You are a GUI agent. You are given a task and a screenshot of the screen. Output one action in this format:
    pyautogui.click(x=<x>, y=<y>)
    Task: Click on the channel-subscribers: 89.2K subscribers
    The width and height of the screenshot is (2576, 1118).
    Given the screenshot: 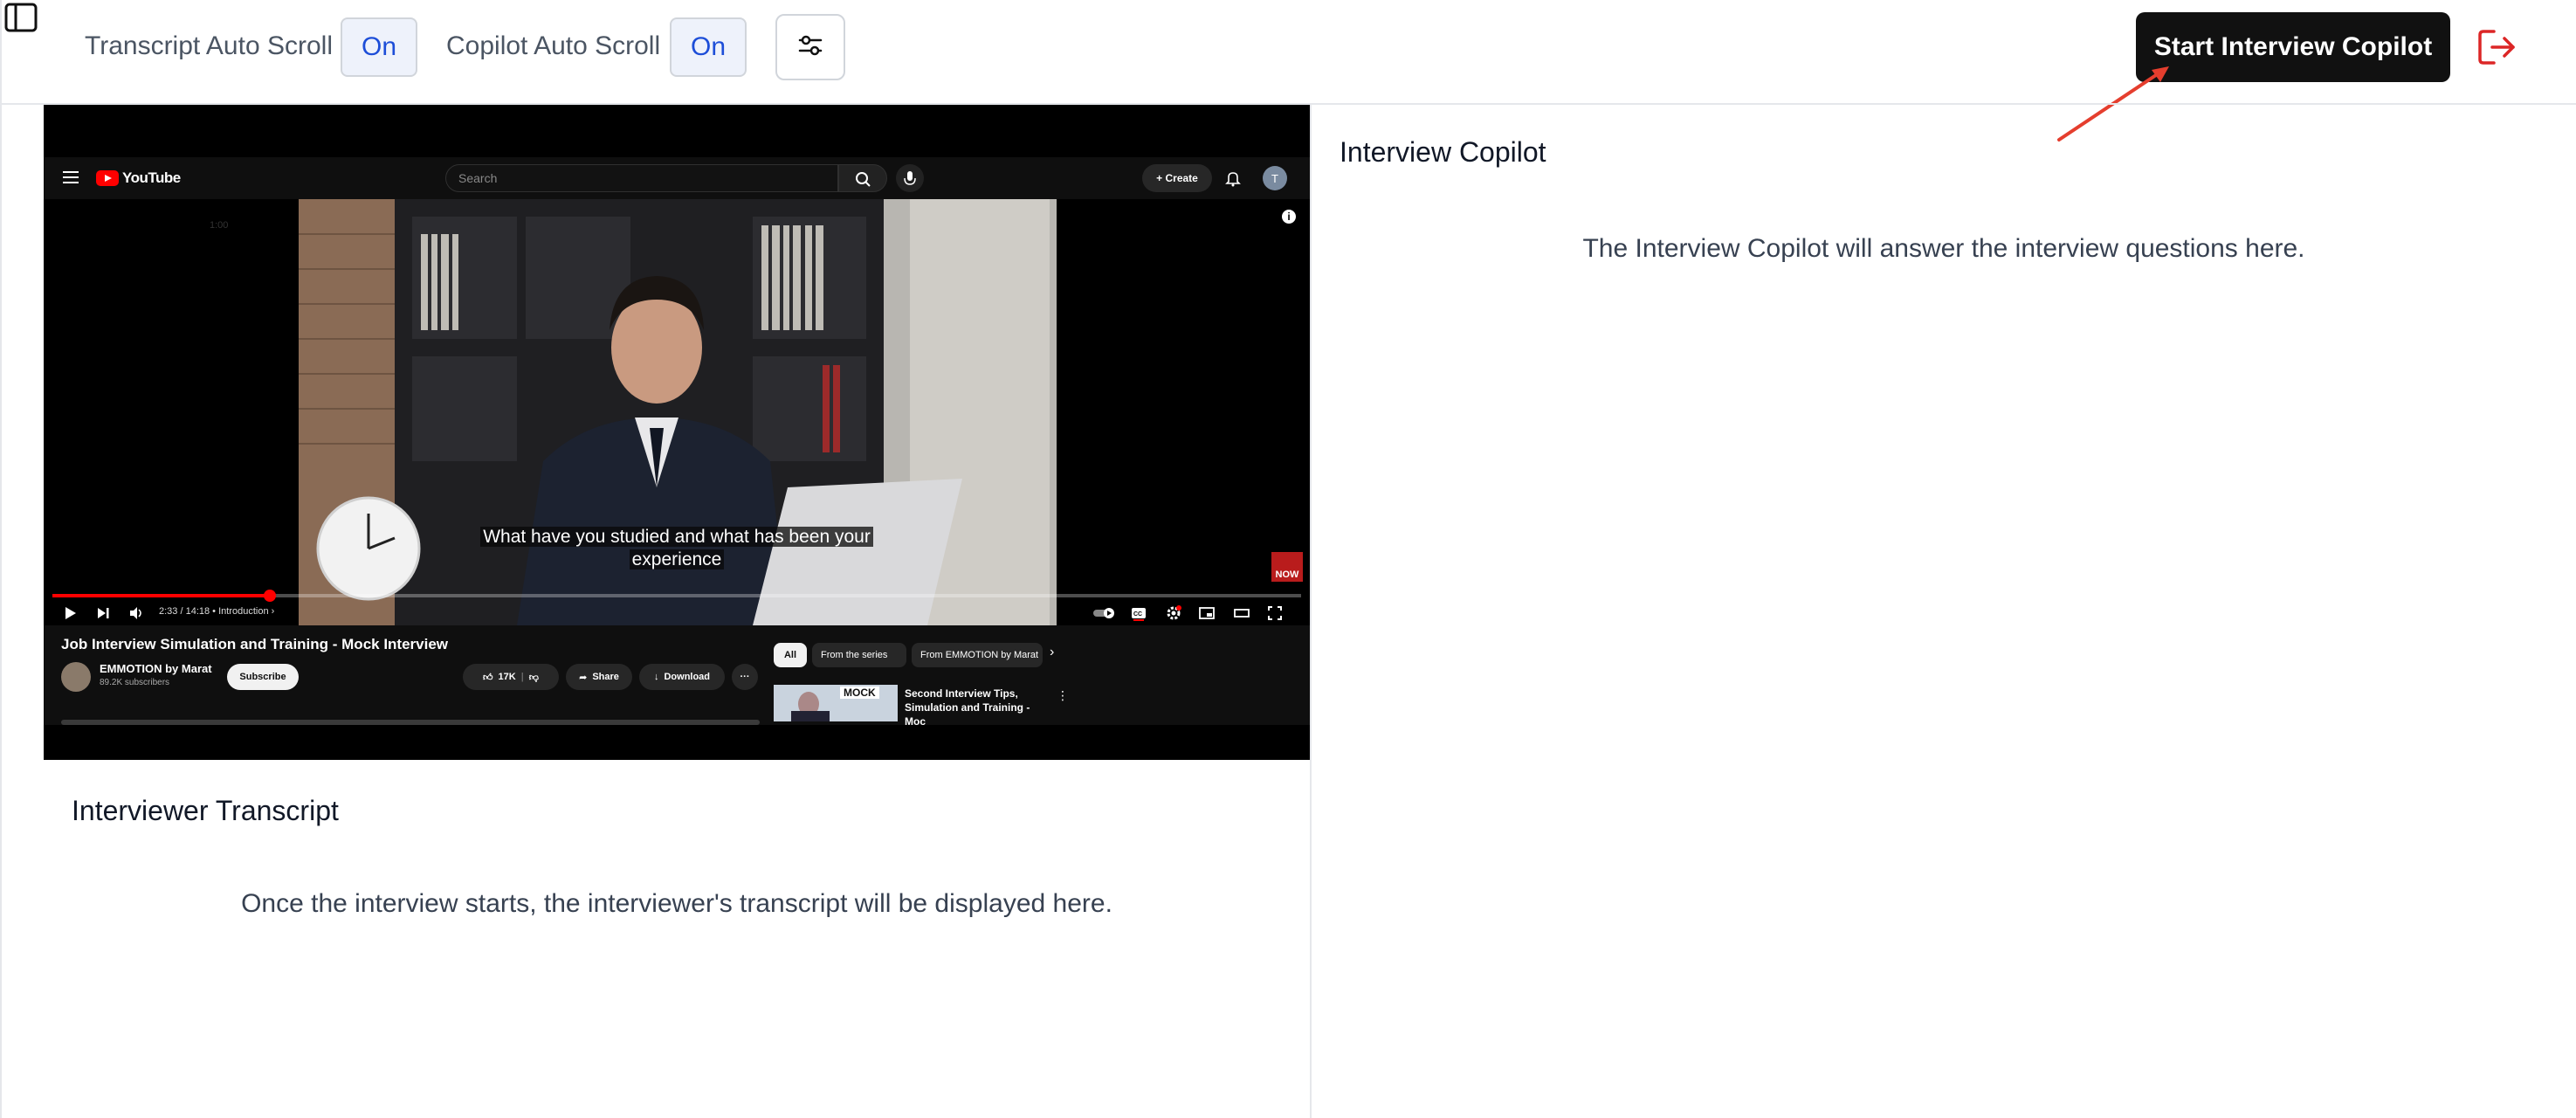 What is the action you would take?
    pyautogui.click(x=135, y=682)
    